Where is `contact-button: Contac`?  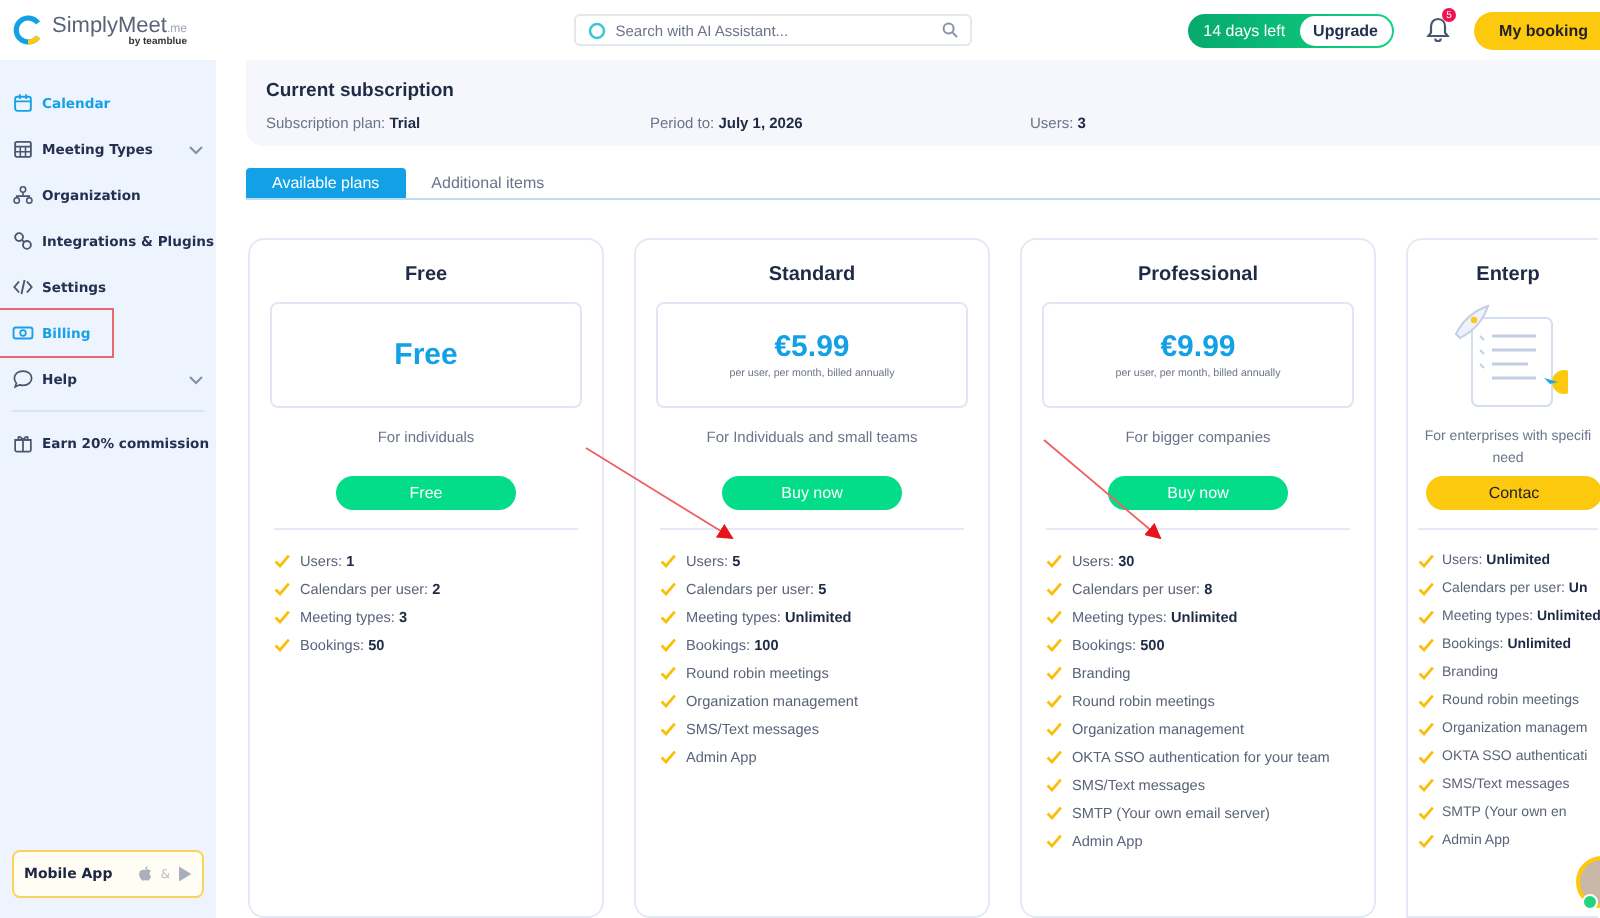 contact-button: Contac is located at coordinates (1513, 493).